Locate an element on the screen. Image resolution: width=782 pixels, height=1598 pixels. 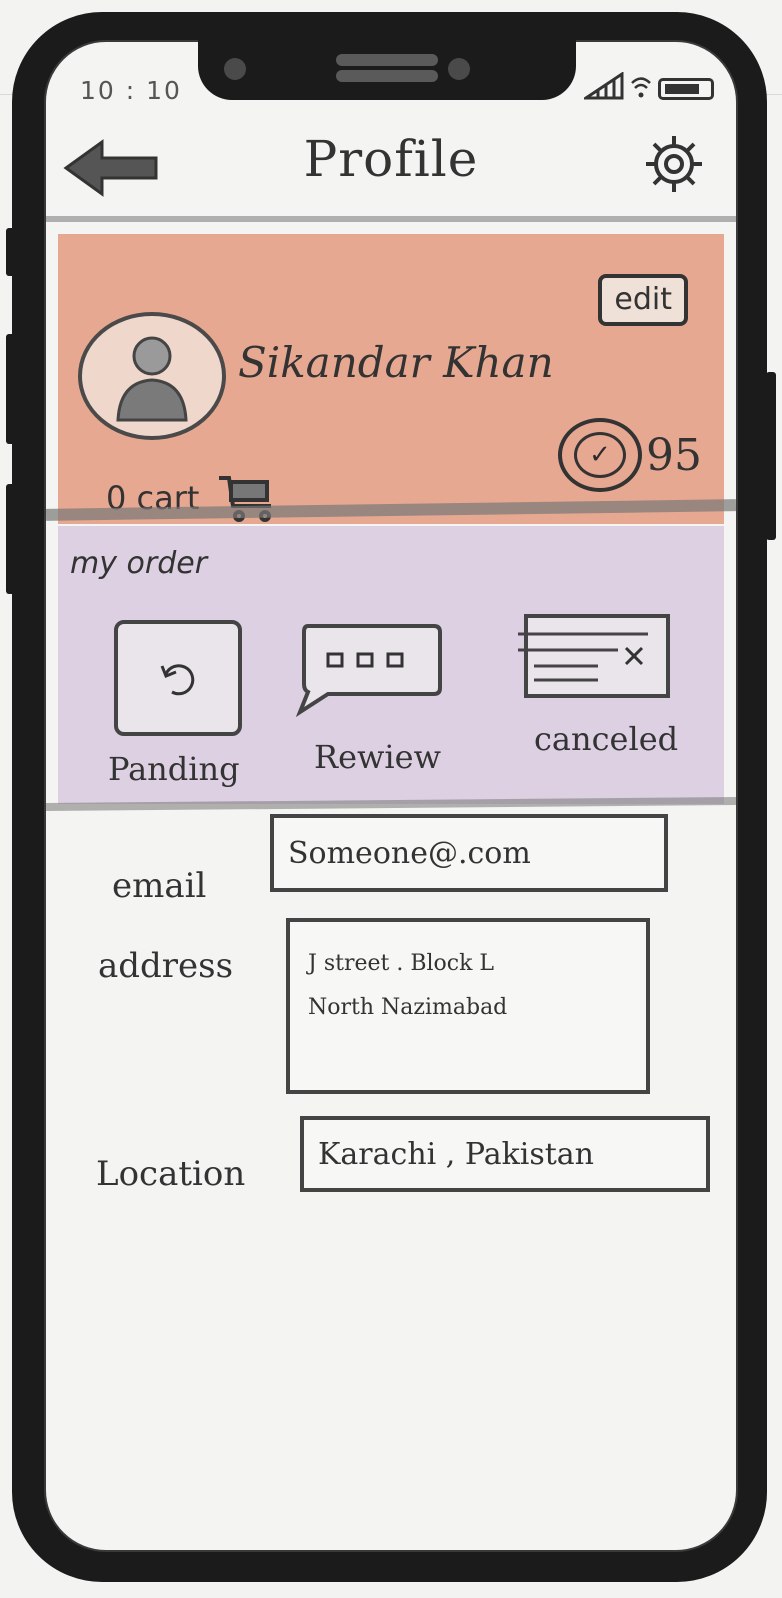
my-orders-section: my order Panding Rewiew canceled is located at coordinates (391, 665).